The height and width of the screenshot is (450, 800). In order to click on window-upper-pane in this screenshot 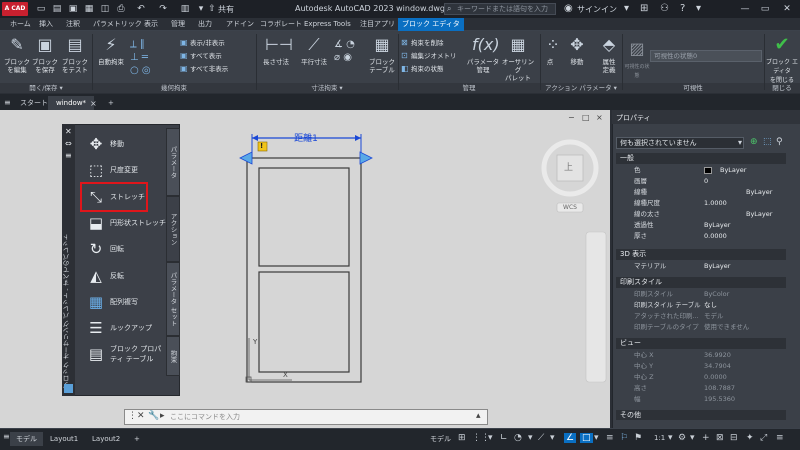, I will do `click(304, 217)`.